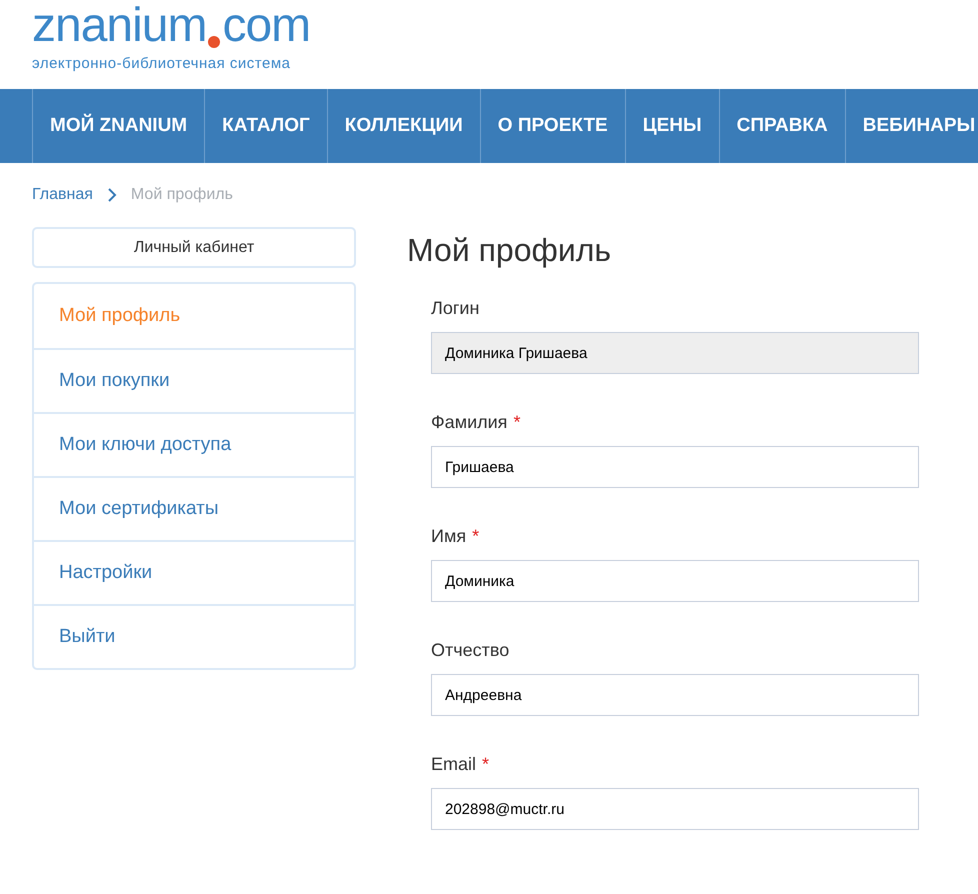 The width and height of the screenshot is (978, 894). Describe the element at coordinates (911, 126) in the screenshot. I see `nav-link: ВЕБИНАРЫ` at that location.